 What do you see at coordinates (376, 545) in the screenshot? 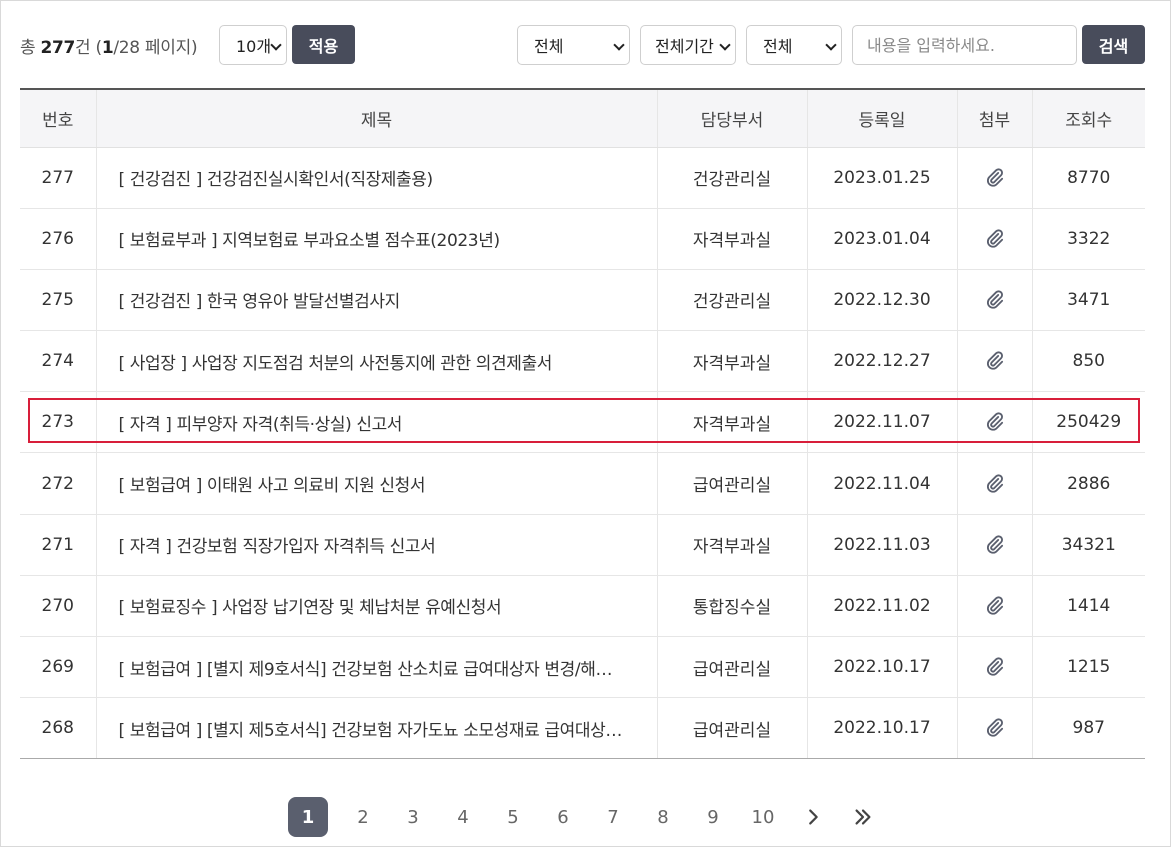
I see `row-title-link: [ 자격 ] 건강보험 직장가입자 자격취득 신고서` at bounding box center [376, 545].